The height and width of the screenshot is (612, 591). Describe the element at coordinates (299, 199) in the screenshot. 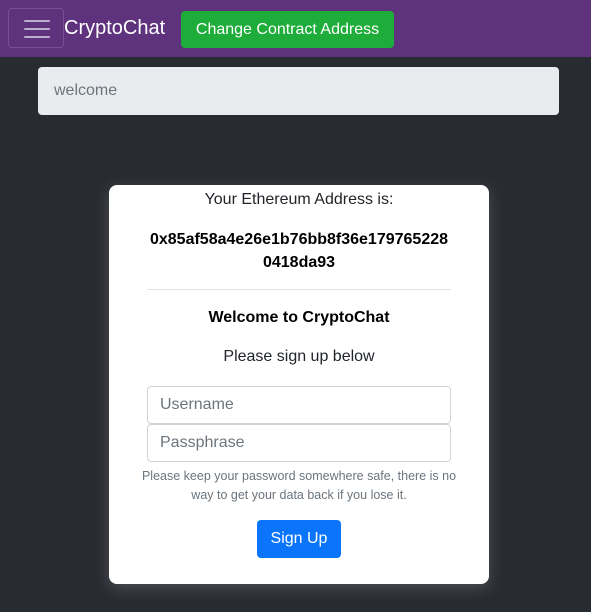

I see `address-label: Your Ethereum Address is:` at that location.